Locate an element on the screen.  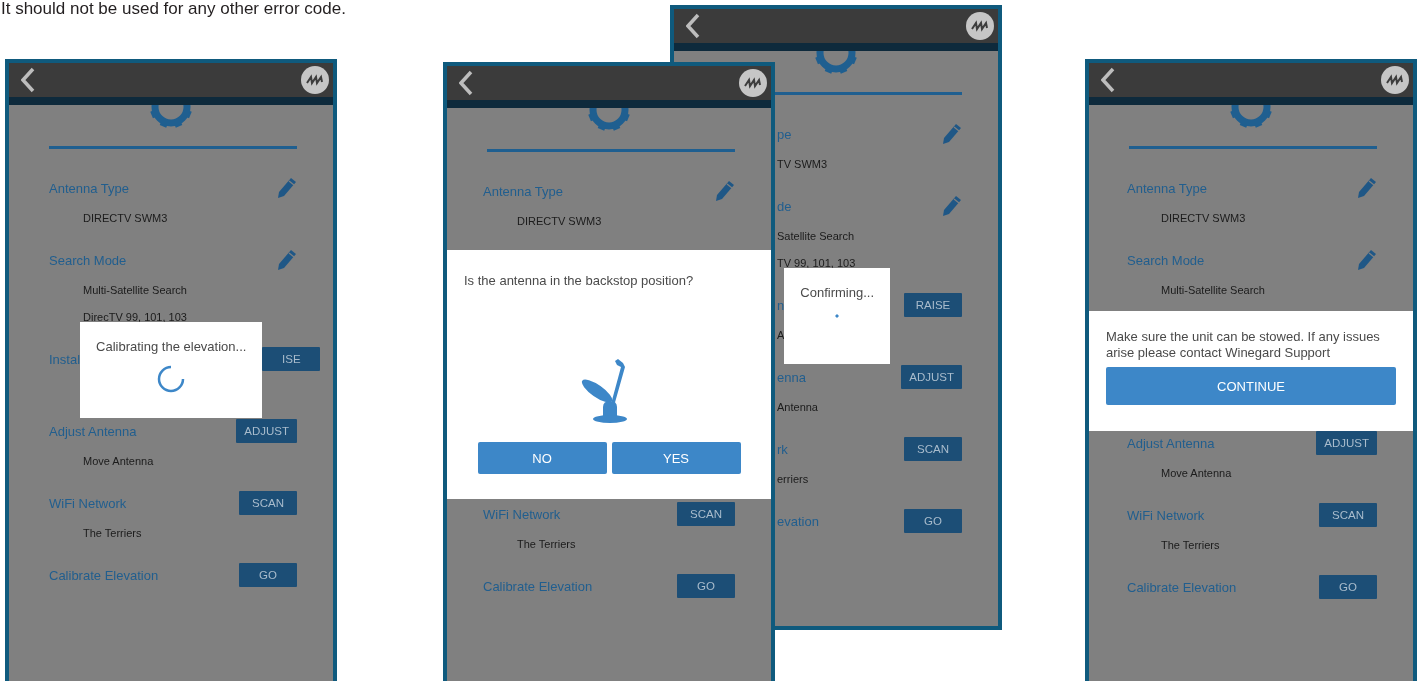
dialog-button: NO is located at coordinates (542, 458).